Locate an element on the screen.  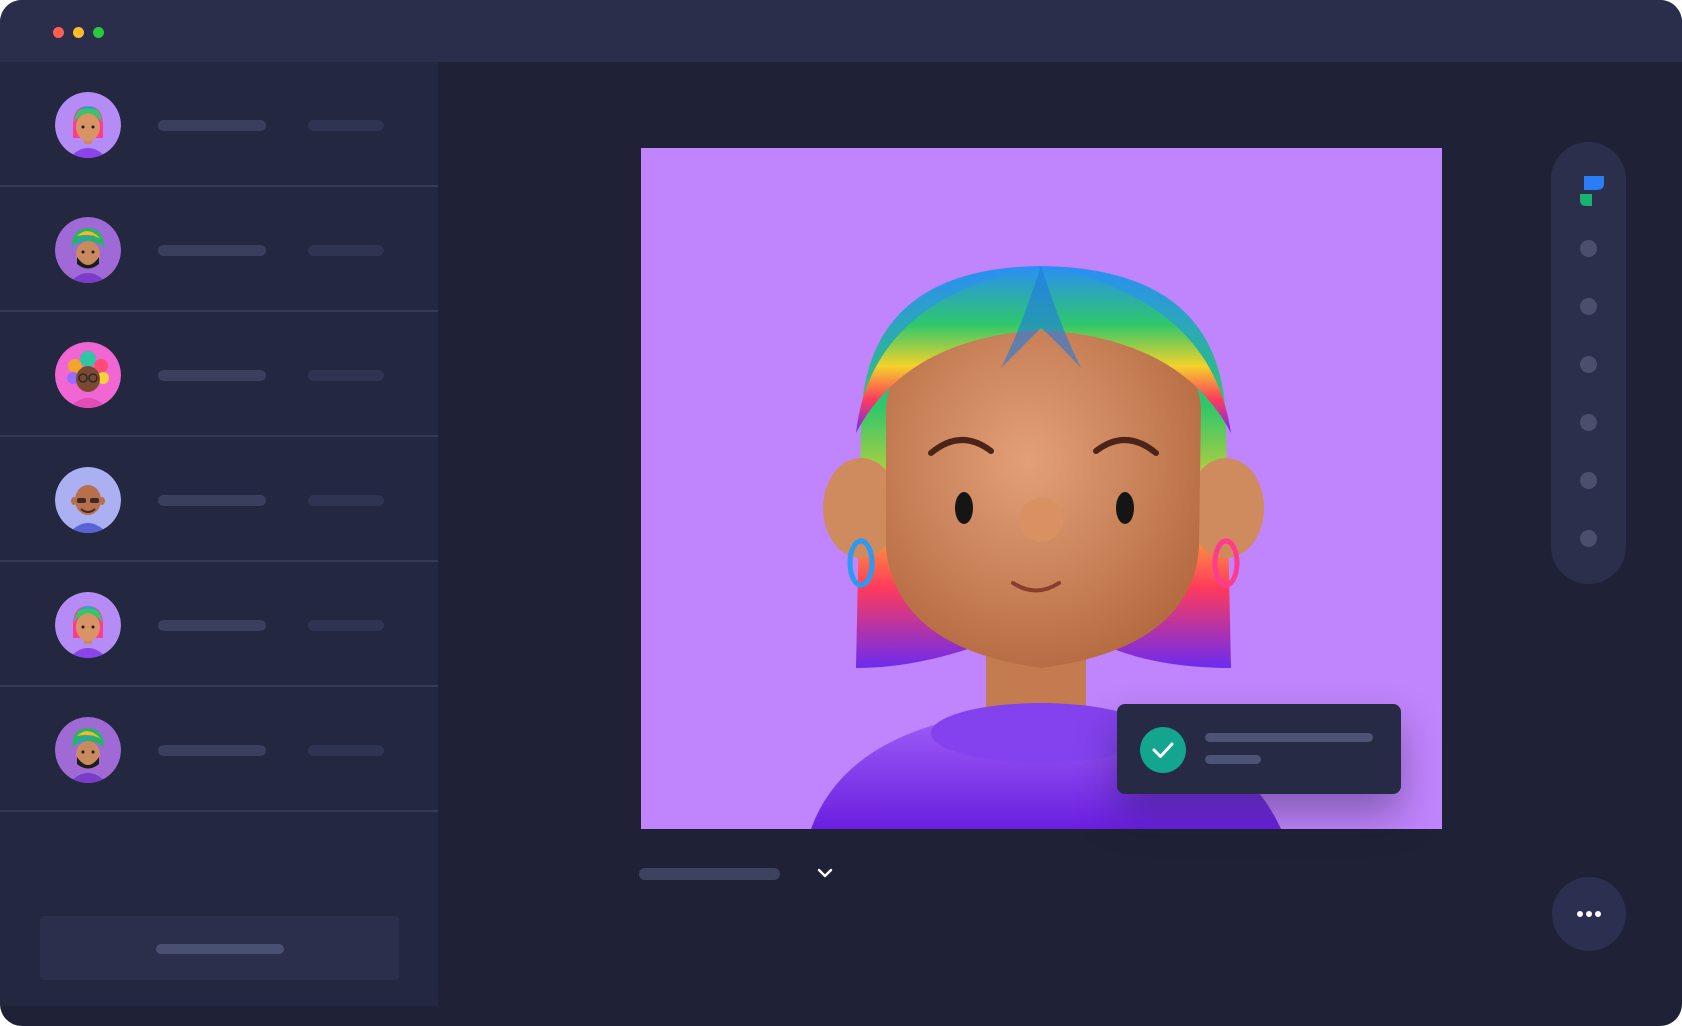
toast-subtitle-placeholder is located at coordinates (1233, 759).